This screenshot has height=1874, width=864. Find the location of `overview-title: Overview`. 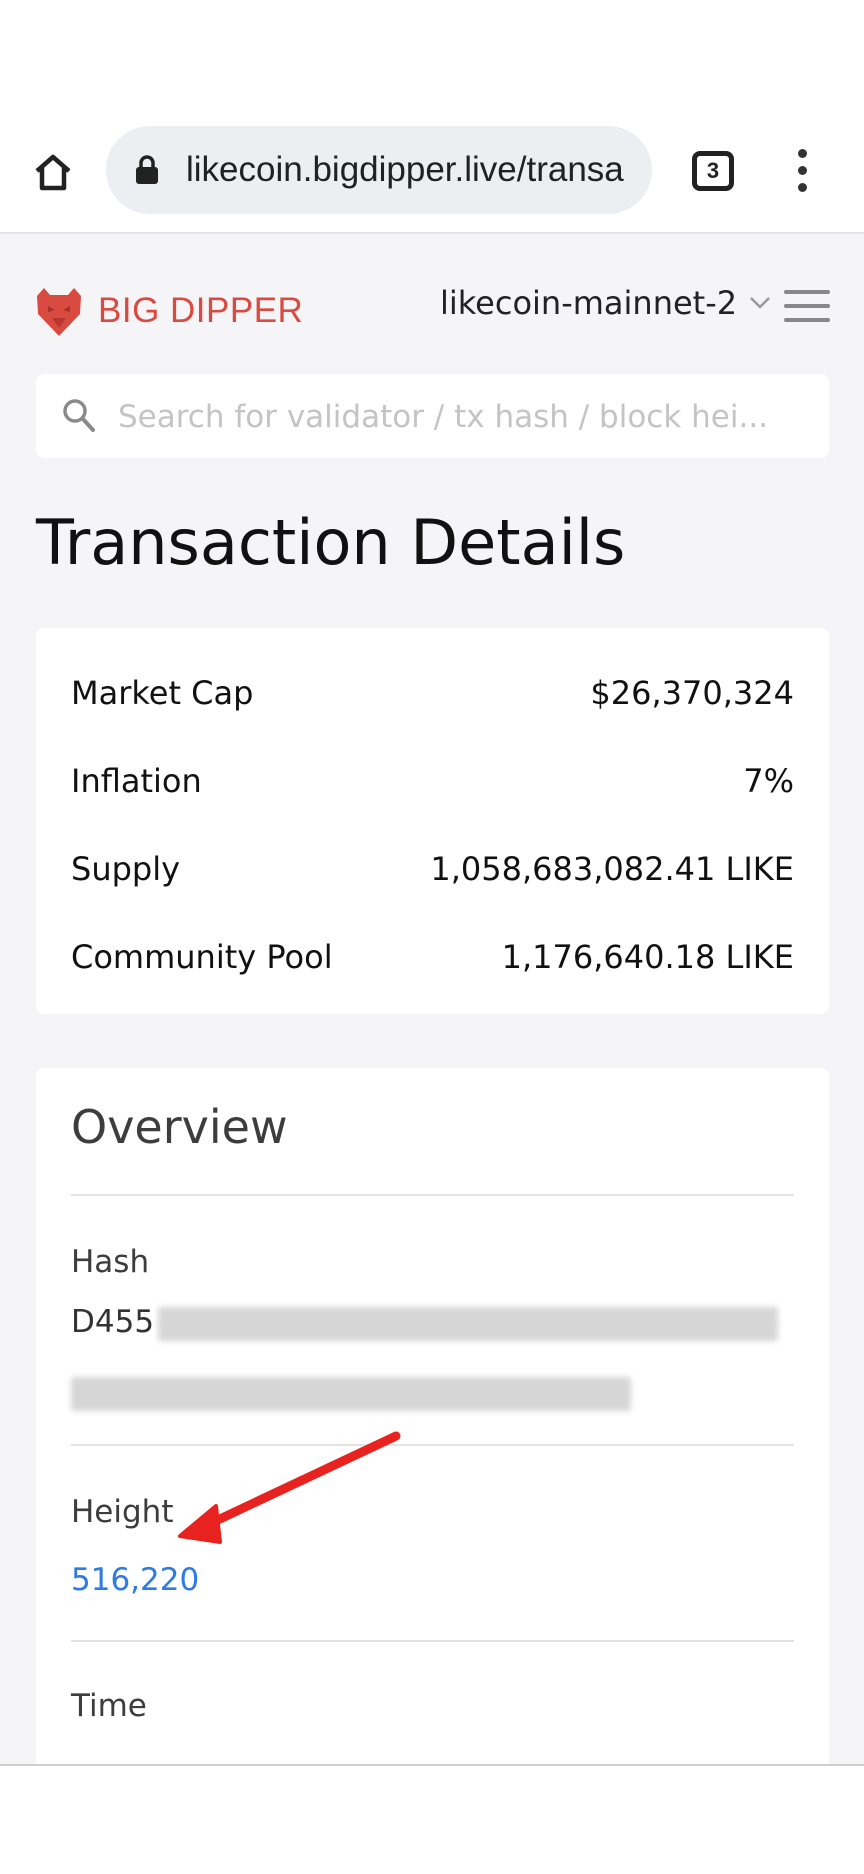

overview-title: Overview is located at coordinates (179, 1127).